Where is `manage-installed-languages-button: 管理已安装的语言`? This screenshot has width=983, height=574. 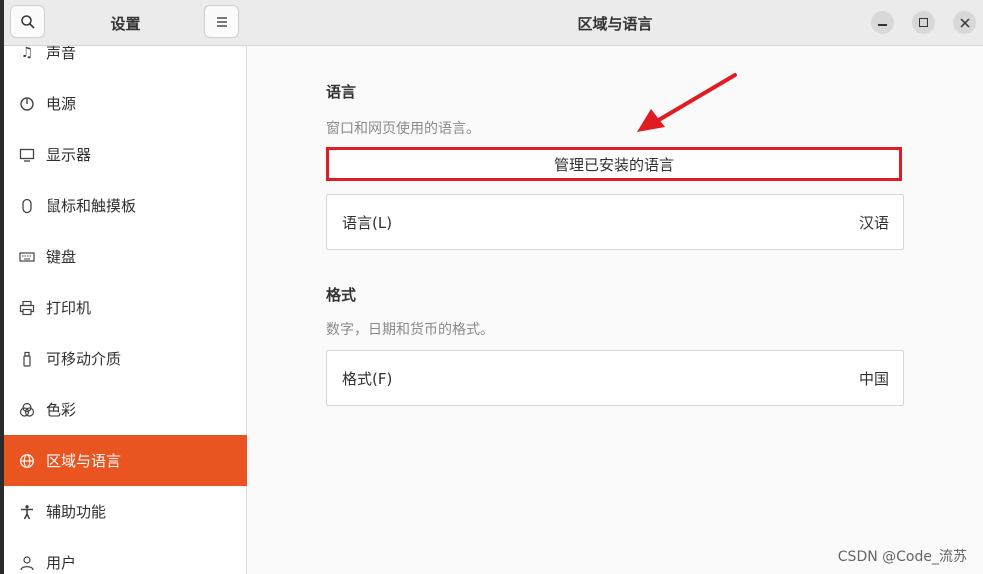
manage-installed-languages-button: 管理已安装的语言 is located at coordinates (614, 164).